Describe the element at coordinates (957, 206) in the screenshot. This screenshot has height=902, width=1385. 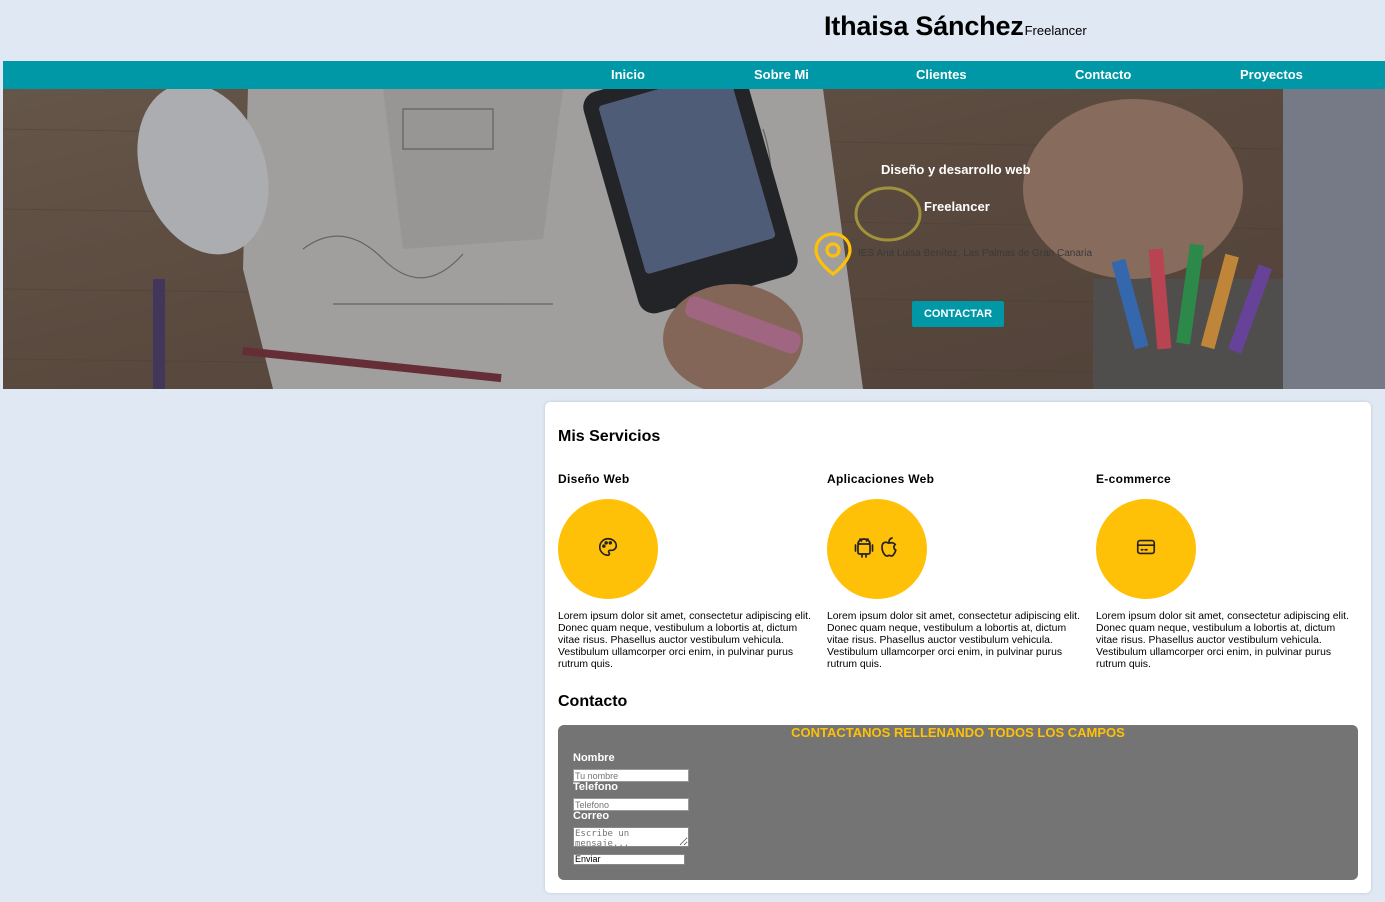
I see `hero-subtitle: Freelancer` at that location.